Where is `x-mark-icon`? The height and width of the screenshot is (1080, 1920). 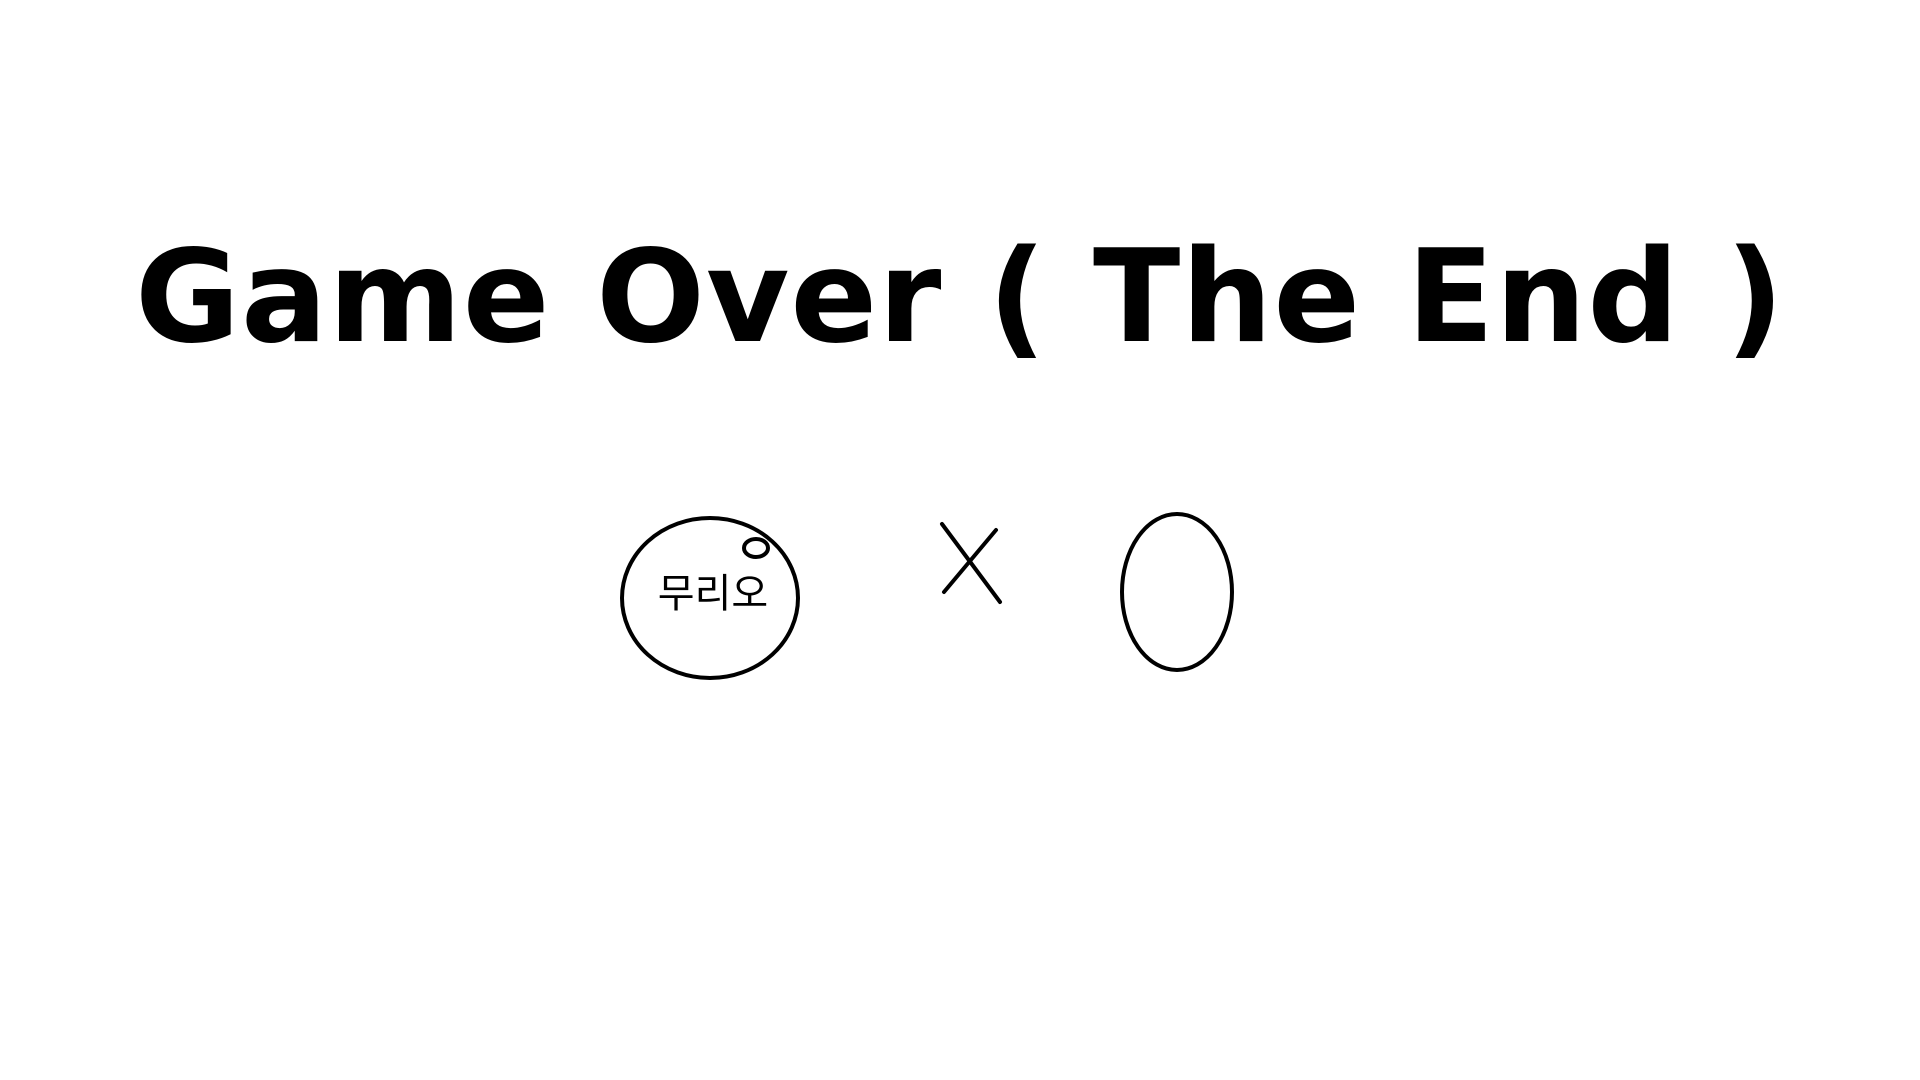 x-mark-icon is located at coordinates (971, 563).